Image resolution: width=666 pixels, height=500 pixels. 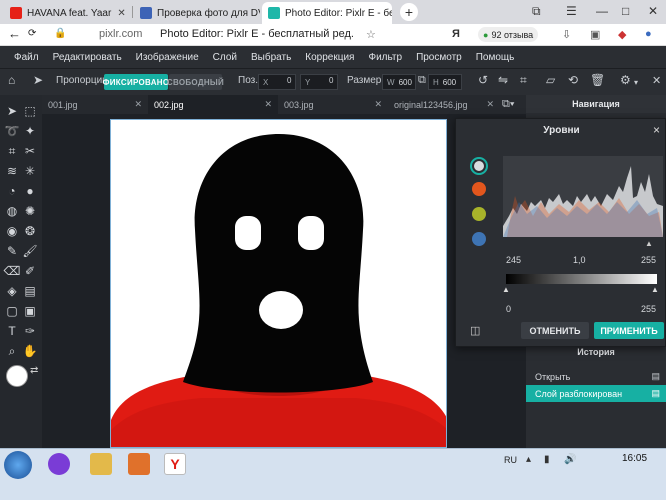 I want to click on browser-tab-pixlr: Photo Editor: Pixlr E - бе ✕, so click(x=327, y=13).